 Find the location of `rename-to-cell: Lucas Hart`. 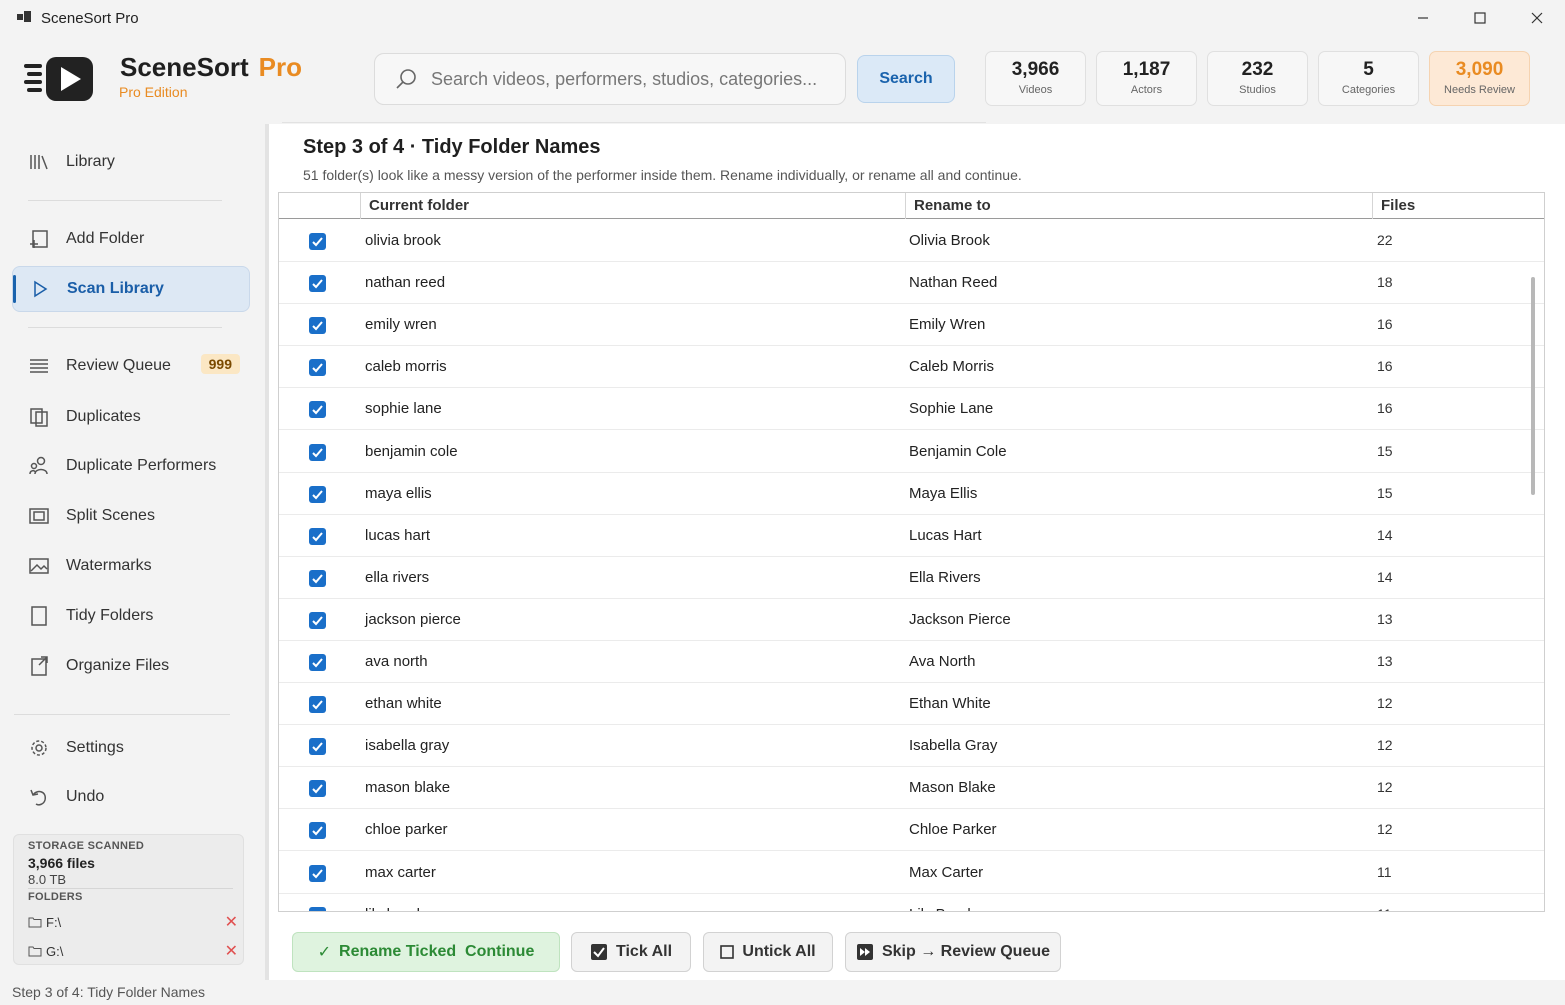

rename-to-cell: Lucas Hart is located at coordinates (945, 535).